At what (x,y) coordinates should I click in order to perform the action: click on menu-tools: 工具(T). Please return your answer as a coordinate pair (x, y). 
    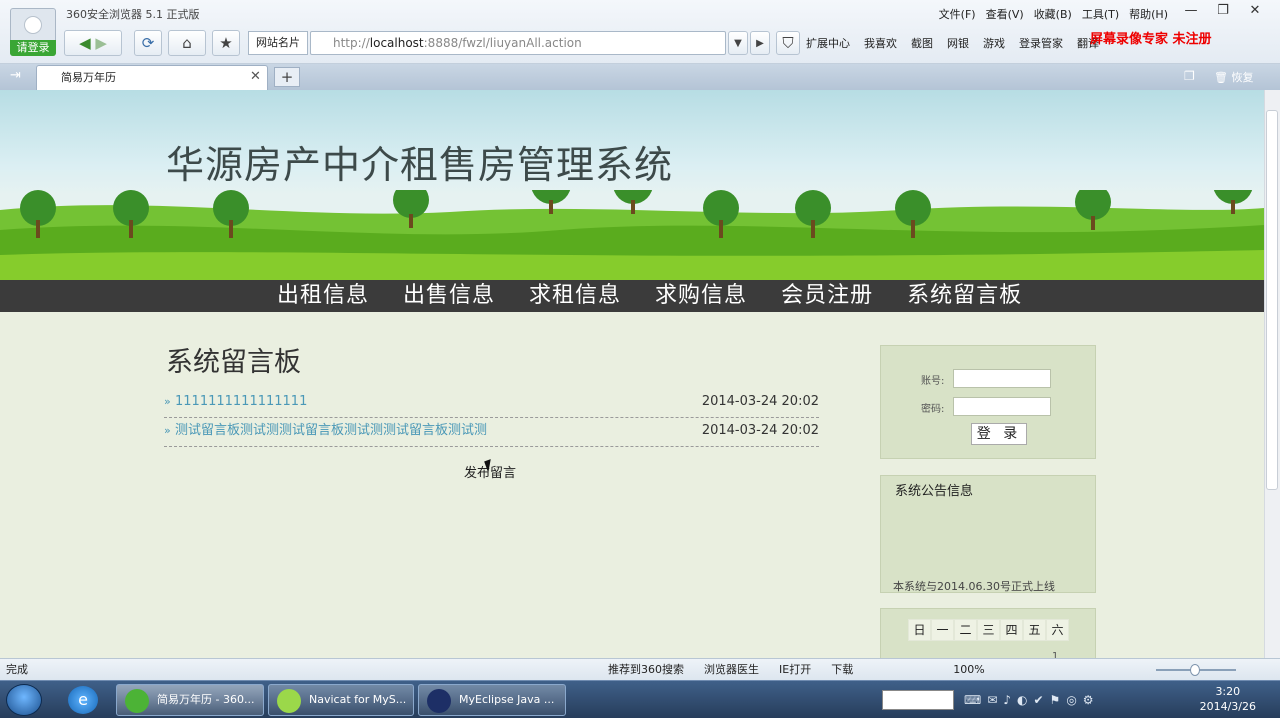
    Looking at the image, I should click on (1100, 14).